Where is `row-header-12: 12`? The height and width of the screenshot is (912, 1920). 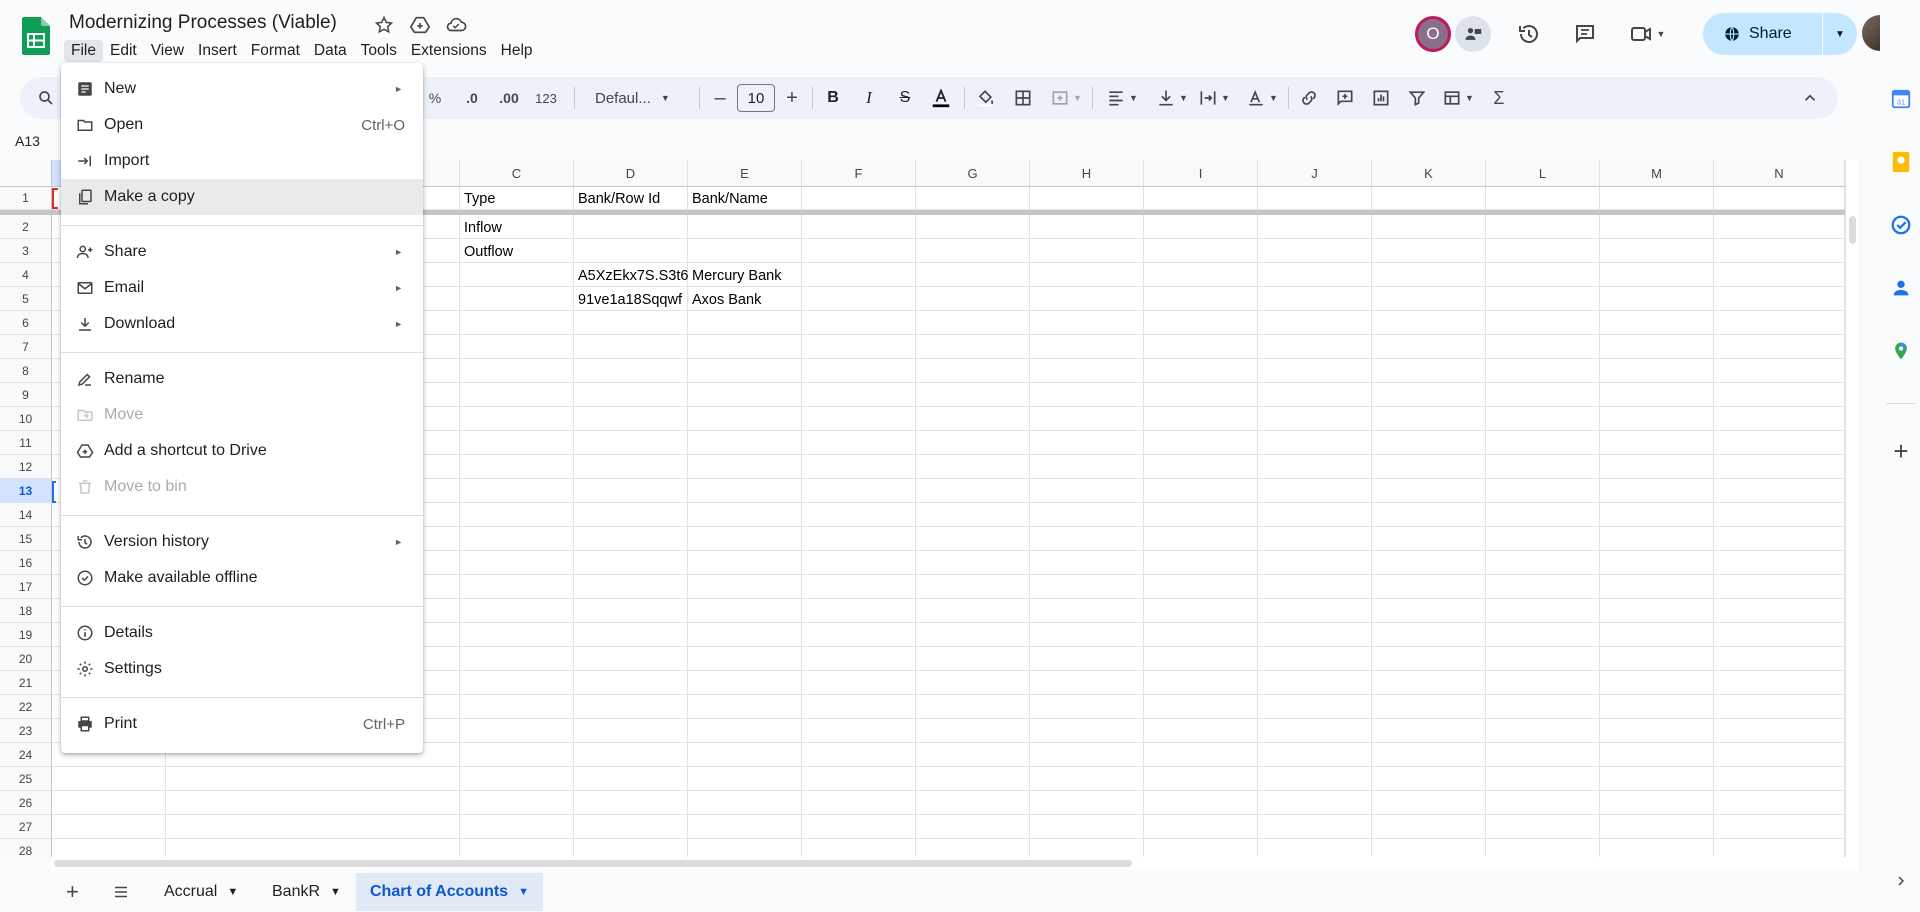 row-header-12: 12 is located at coordinates (26, 467).